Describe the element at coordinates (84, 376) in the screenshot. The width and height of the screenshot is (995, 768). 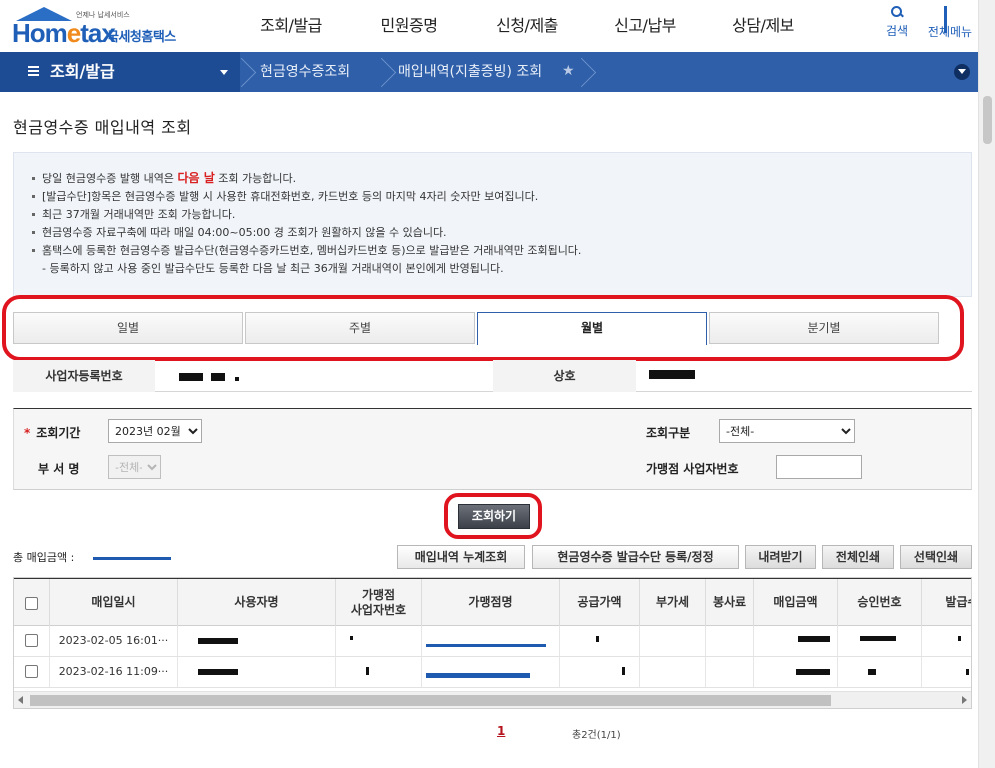
I see `business-reg-no-label: 사업자등록번호` at that location.